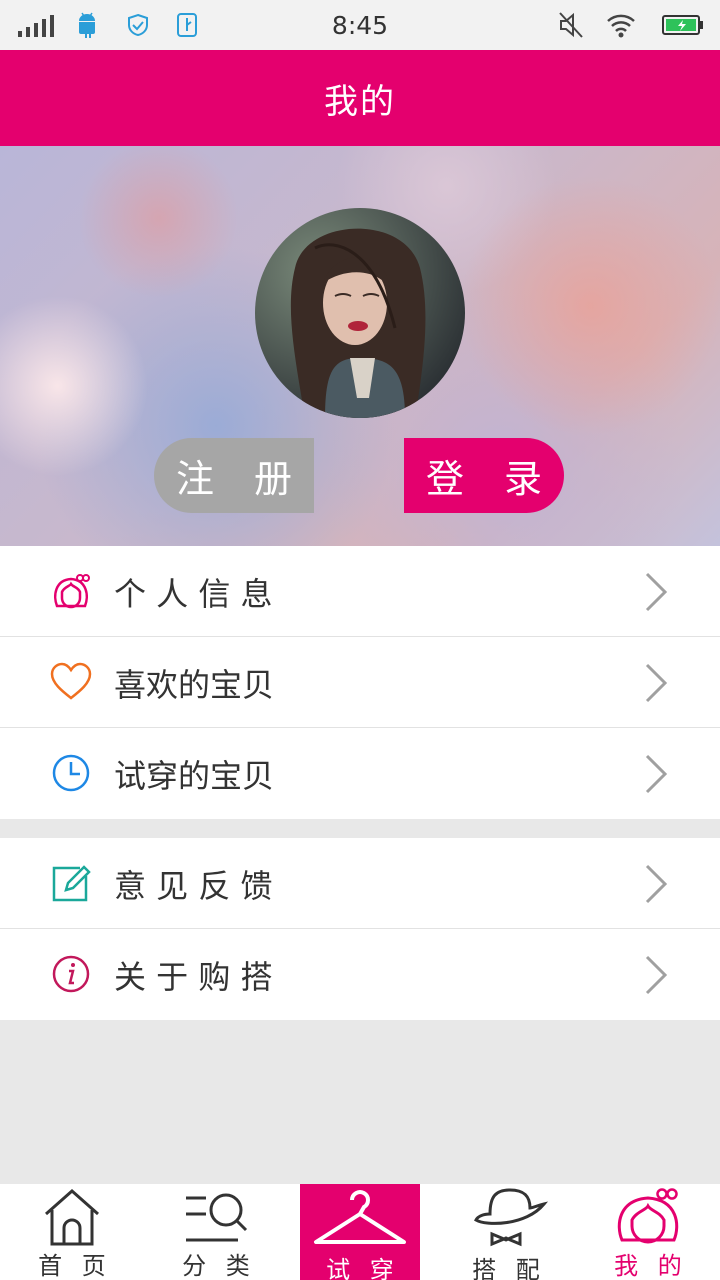 Image resolution: width=720 pixels, height=1280 pixels. I want to click on category-search-icon, so click(217, 1217).